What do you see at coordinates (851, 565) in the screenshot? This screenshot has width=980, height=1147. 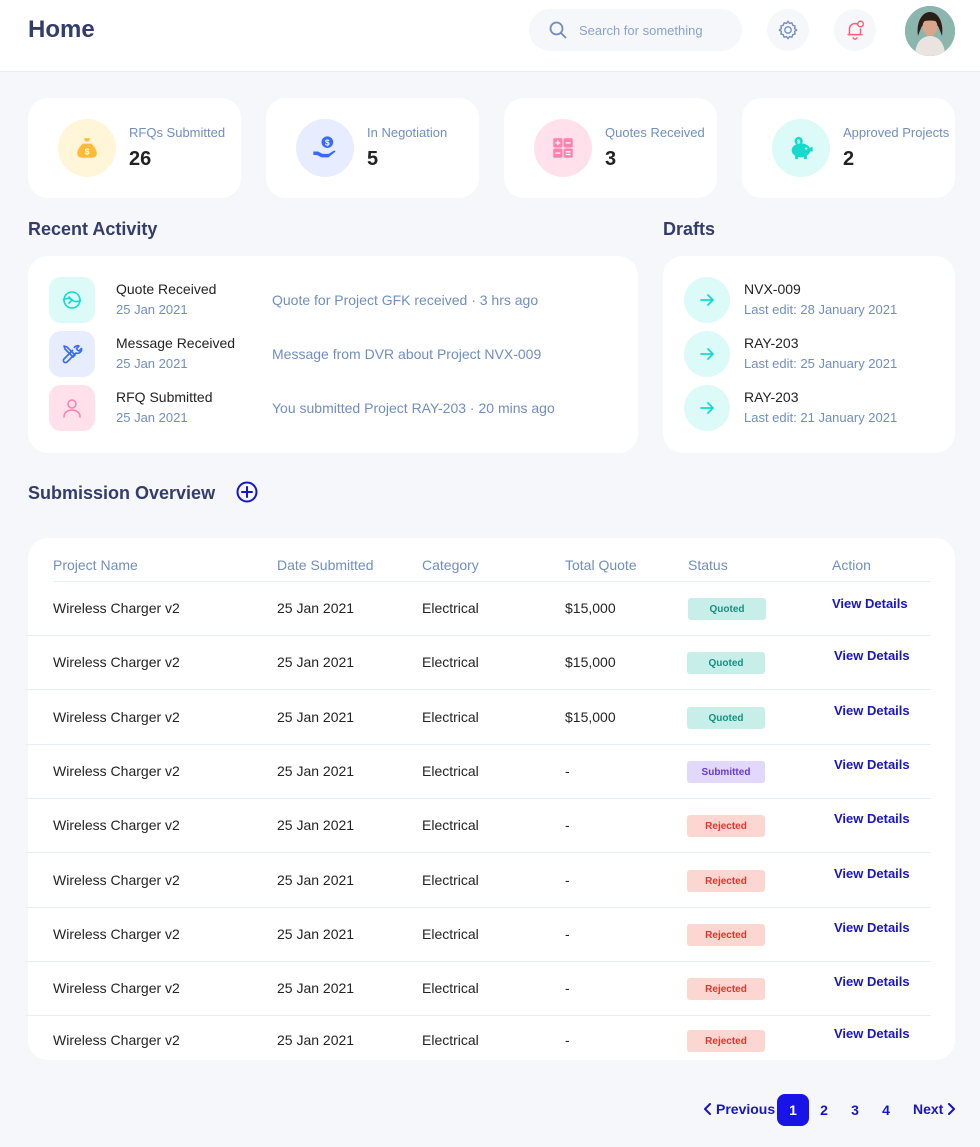 I see `column-header: Action` at bounding box center [851, 565].